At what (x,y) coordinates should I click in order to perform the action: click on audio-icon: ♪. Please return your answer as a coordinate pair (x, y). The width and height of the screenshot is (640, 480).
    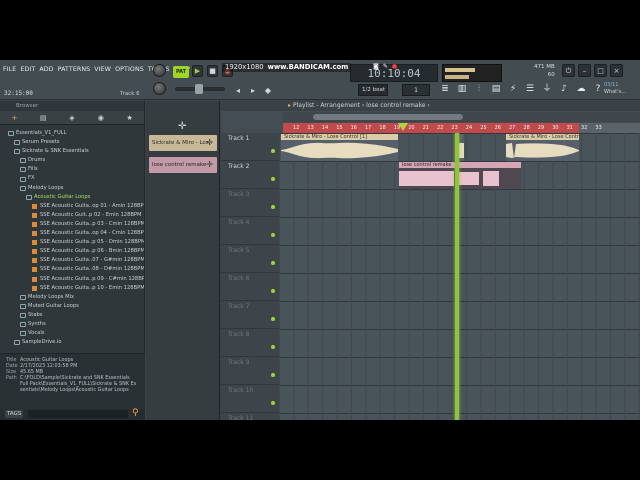
    Looking at the image, I should click on (564, 89).